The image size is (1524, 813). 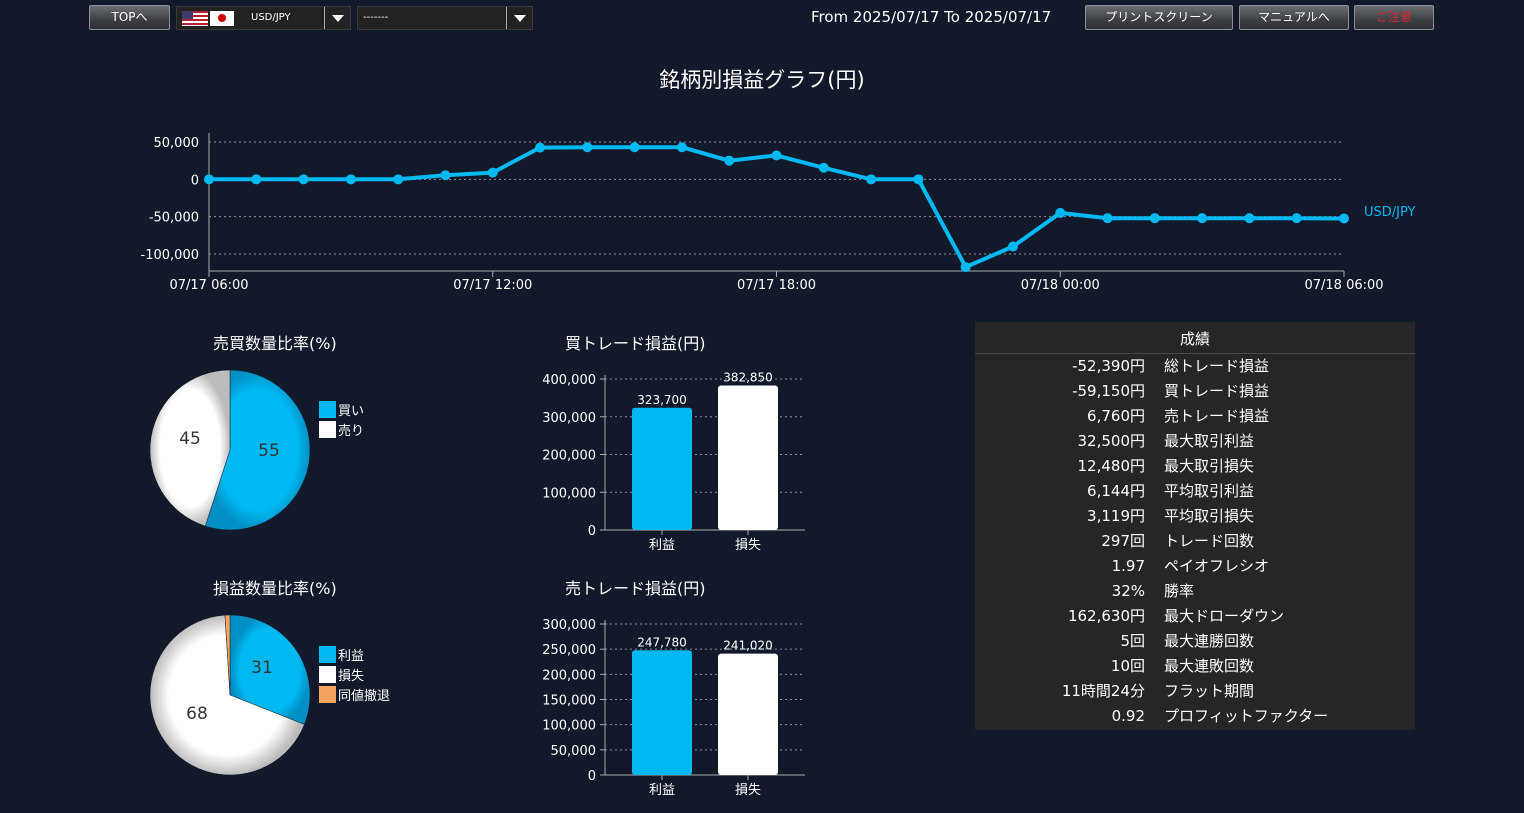 I want to click on stats-row: 6,760円 売トレード損益, so click(x=1195, y=416).